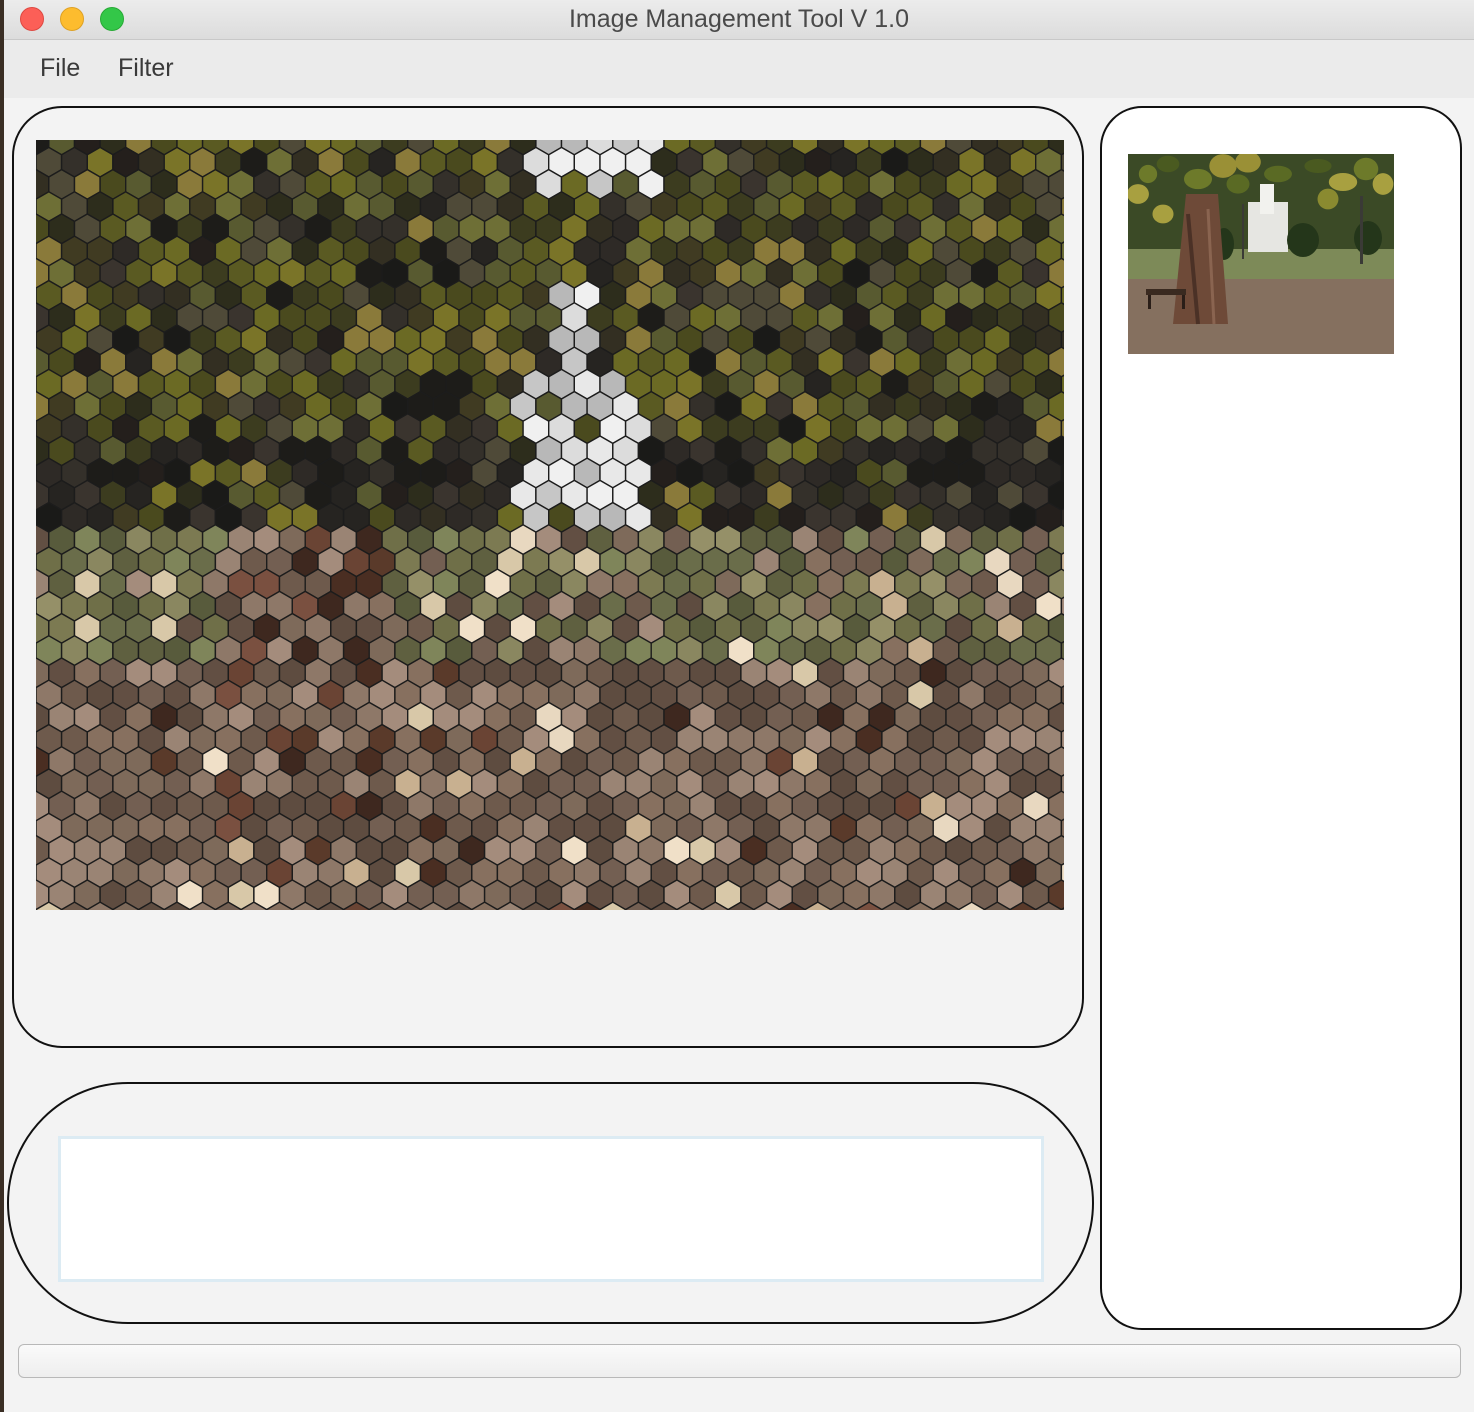 The height and width of the screenshot is (1412, 1474). I want to click on window-title: Image Management Tool V 1.0, so click(739, 19).